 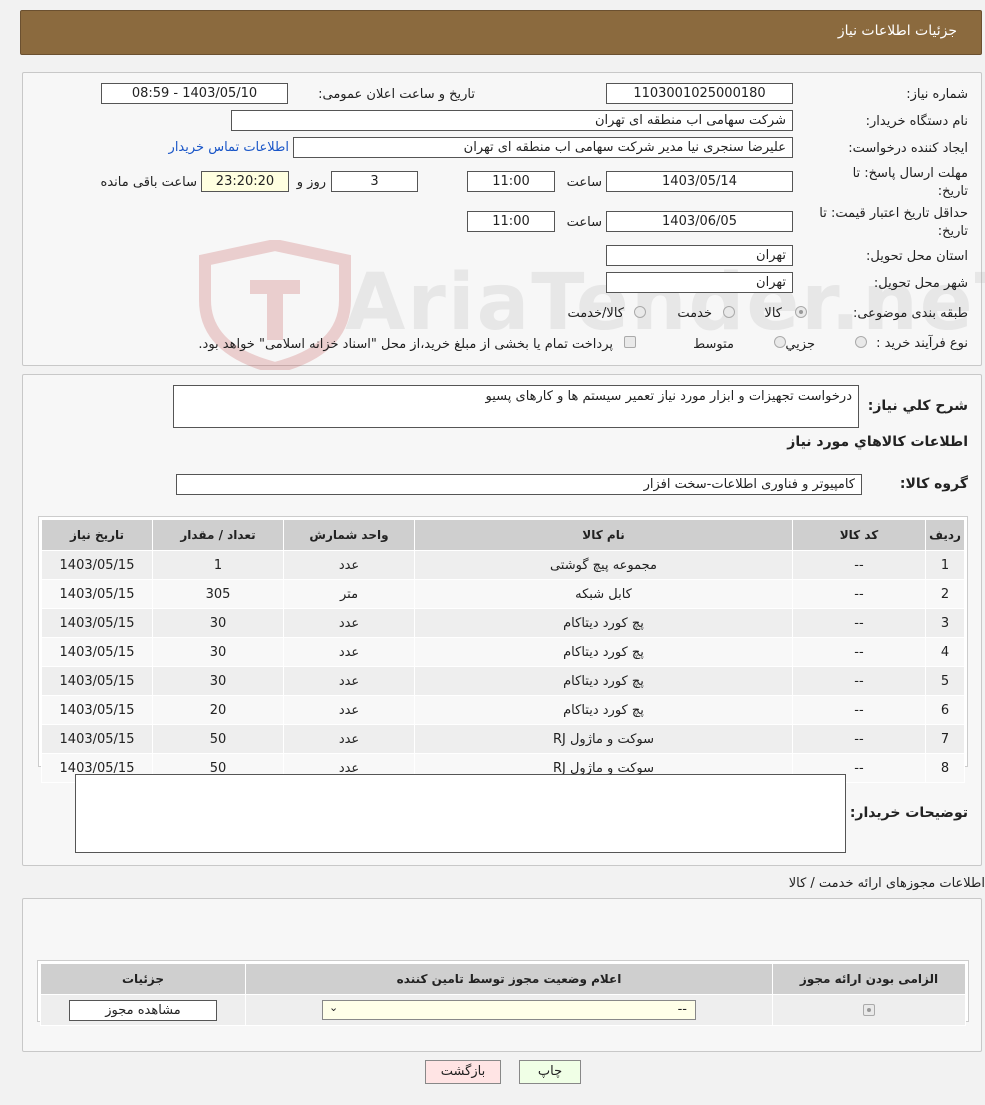 I want to click on cell-row: 2, so click(x=945, y=594).